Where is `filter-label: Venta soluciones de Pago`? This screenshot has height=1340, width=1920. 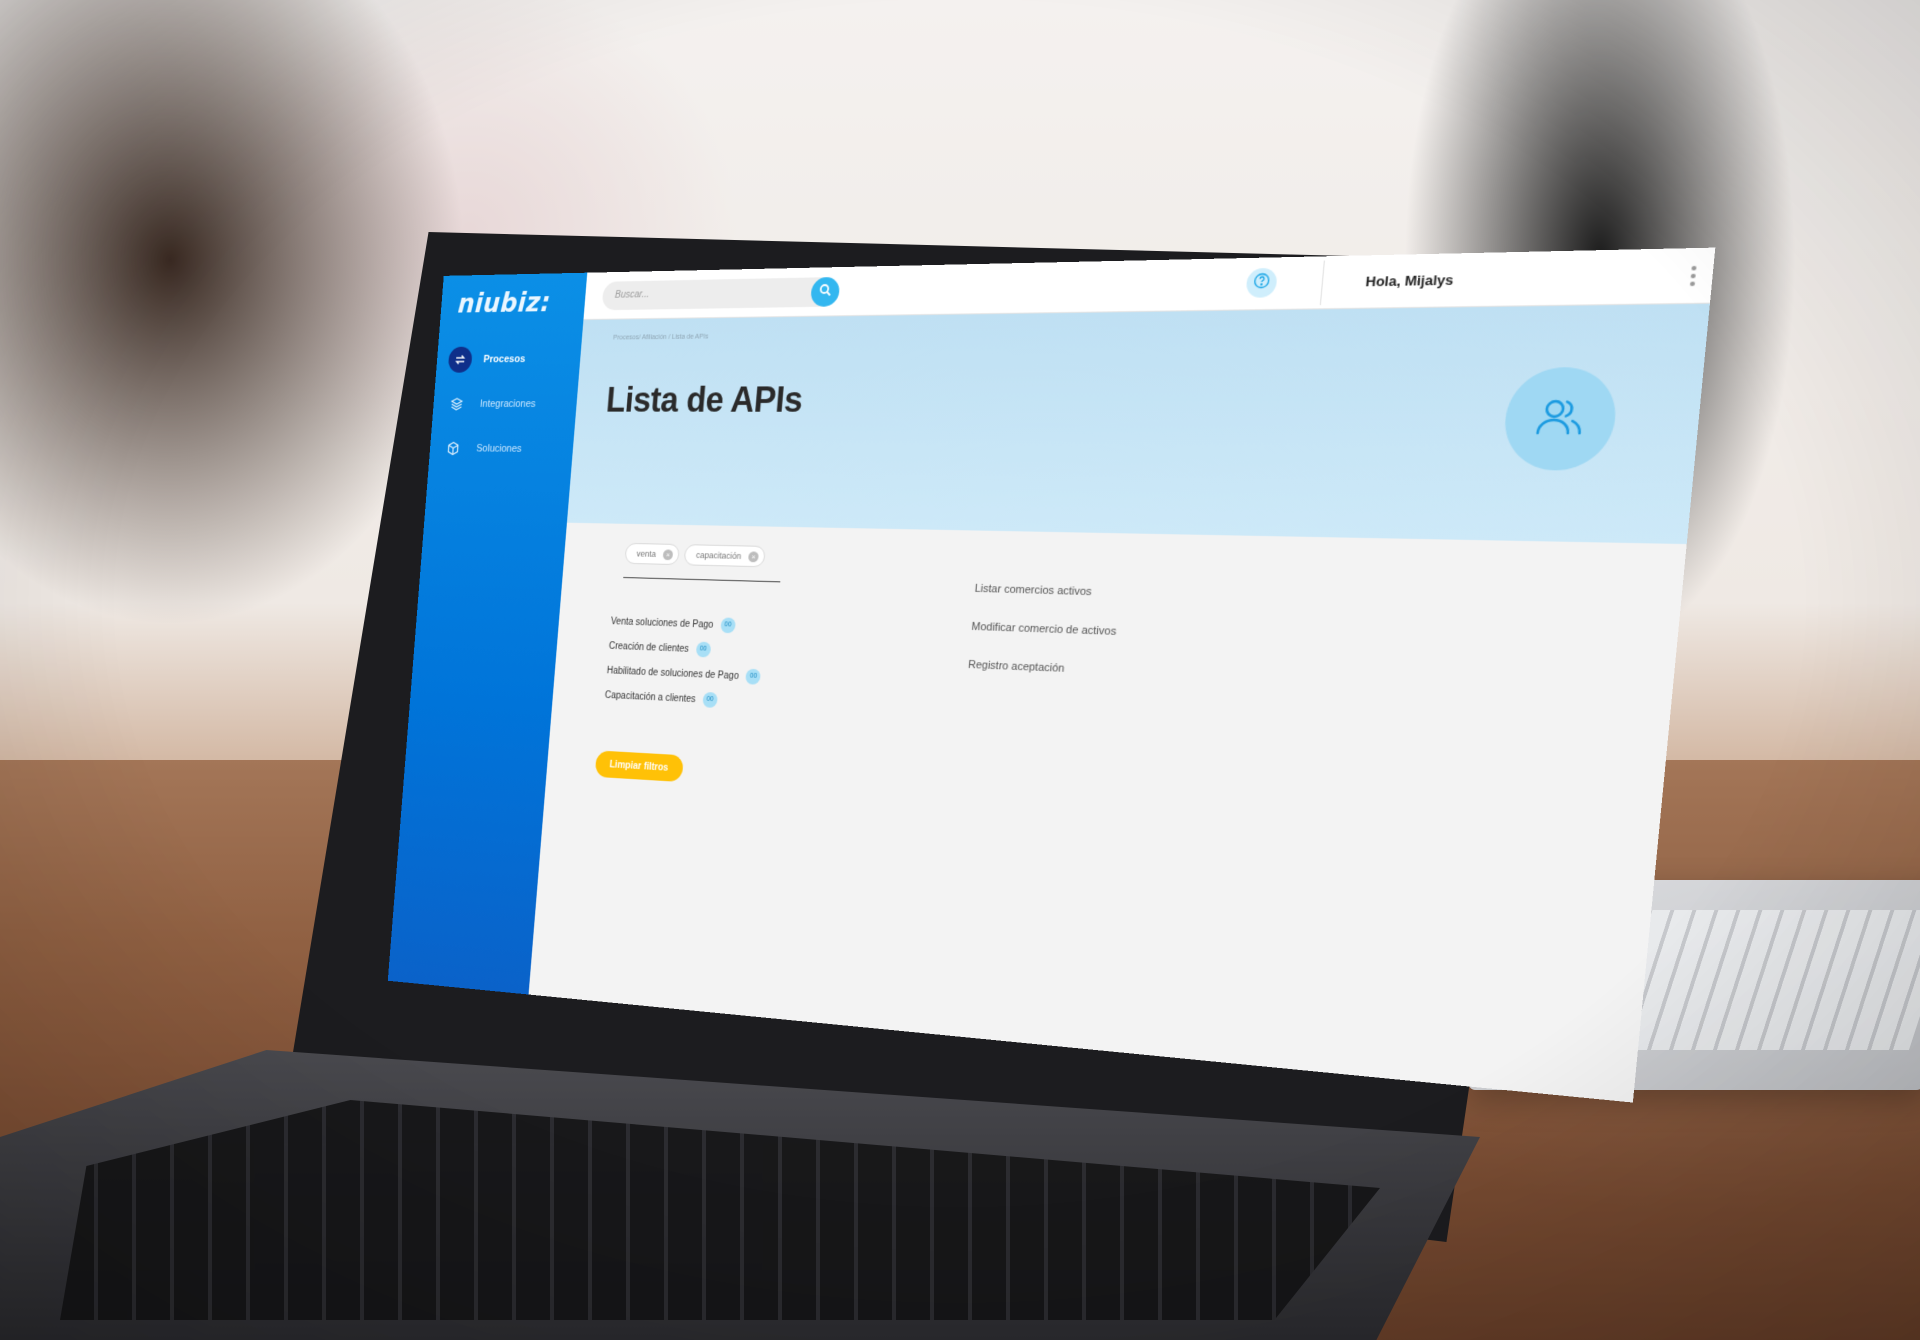 filter-label: Venta soluciones de Pago is located at coordinates (661, 623).